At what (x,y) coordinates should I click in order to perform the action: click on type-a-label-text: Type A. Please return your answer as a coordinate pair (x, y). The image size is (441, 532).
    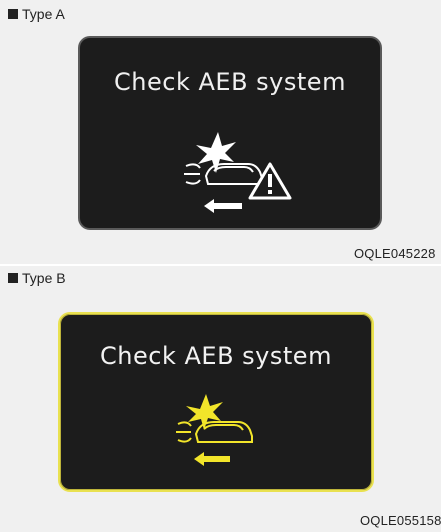
    Looking at the image, I should click on (43, 14).